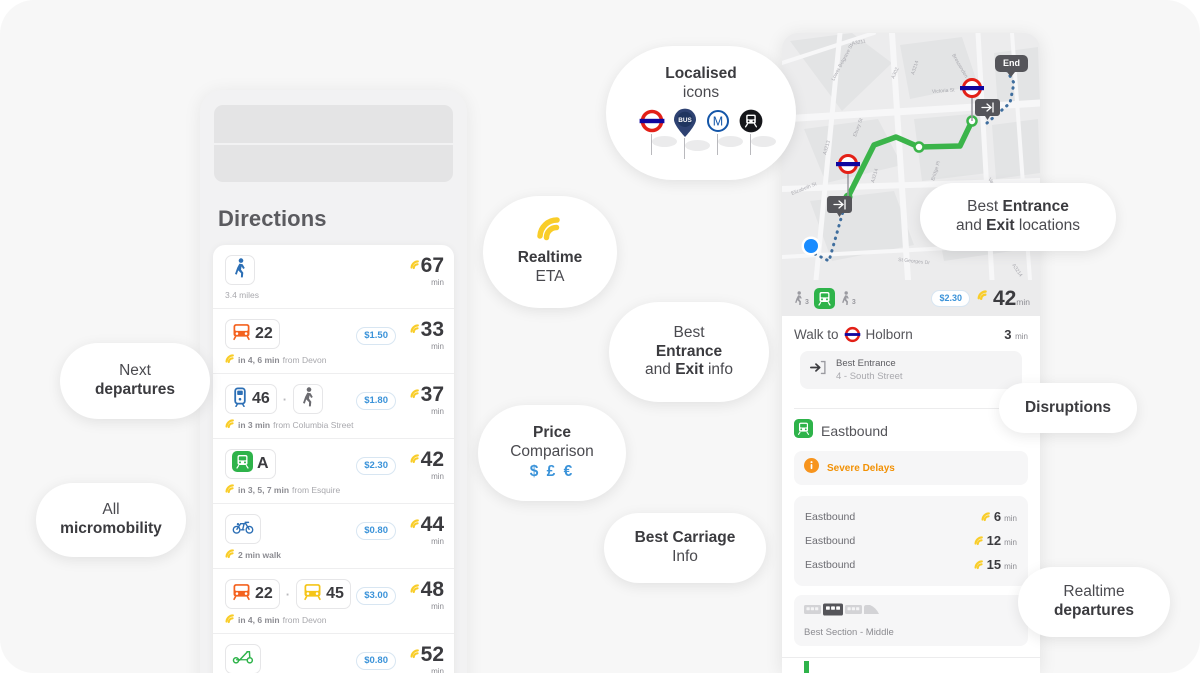 This screenshot has height=673, width=1200. Describe the element at coordinates (848, 298) in the screenshot. I see `walk-icon-2: 3` at that location.